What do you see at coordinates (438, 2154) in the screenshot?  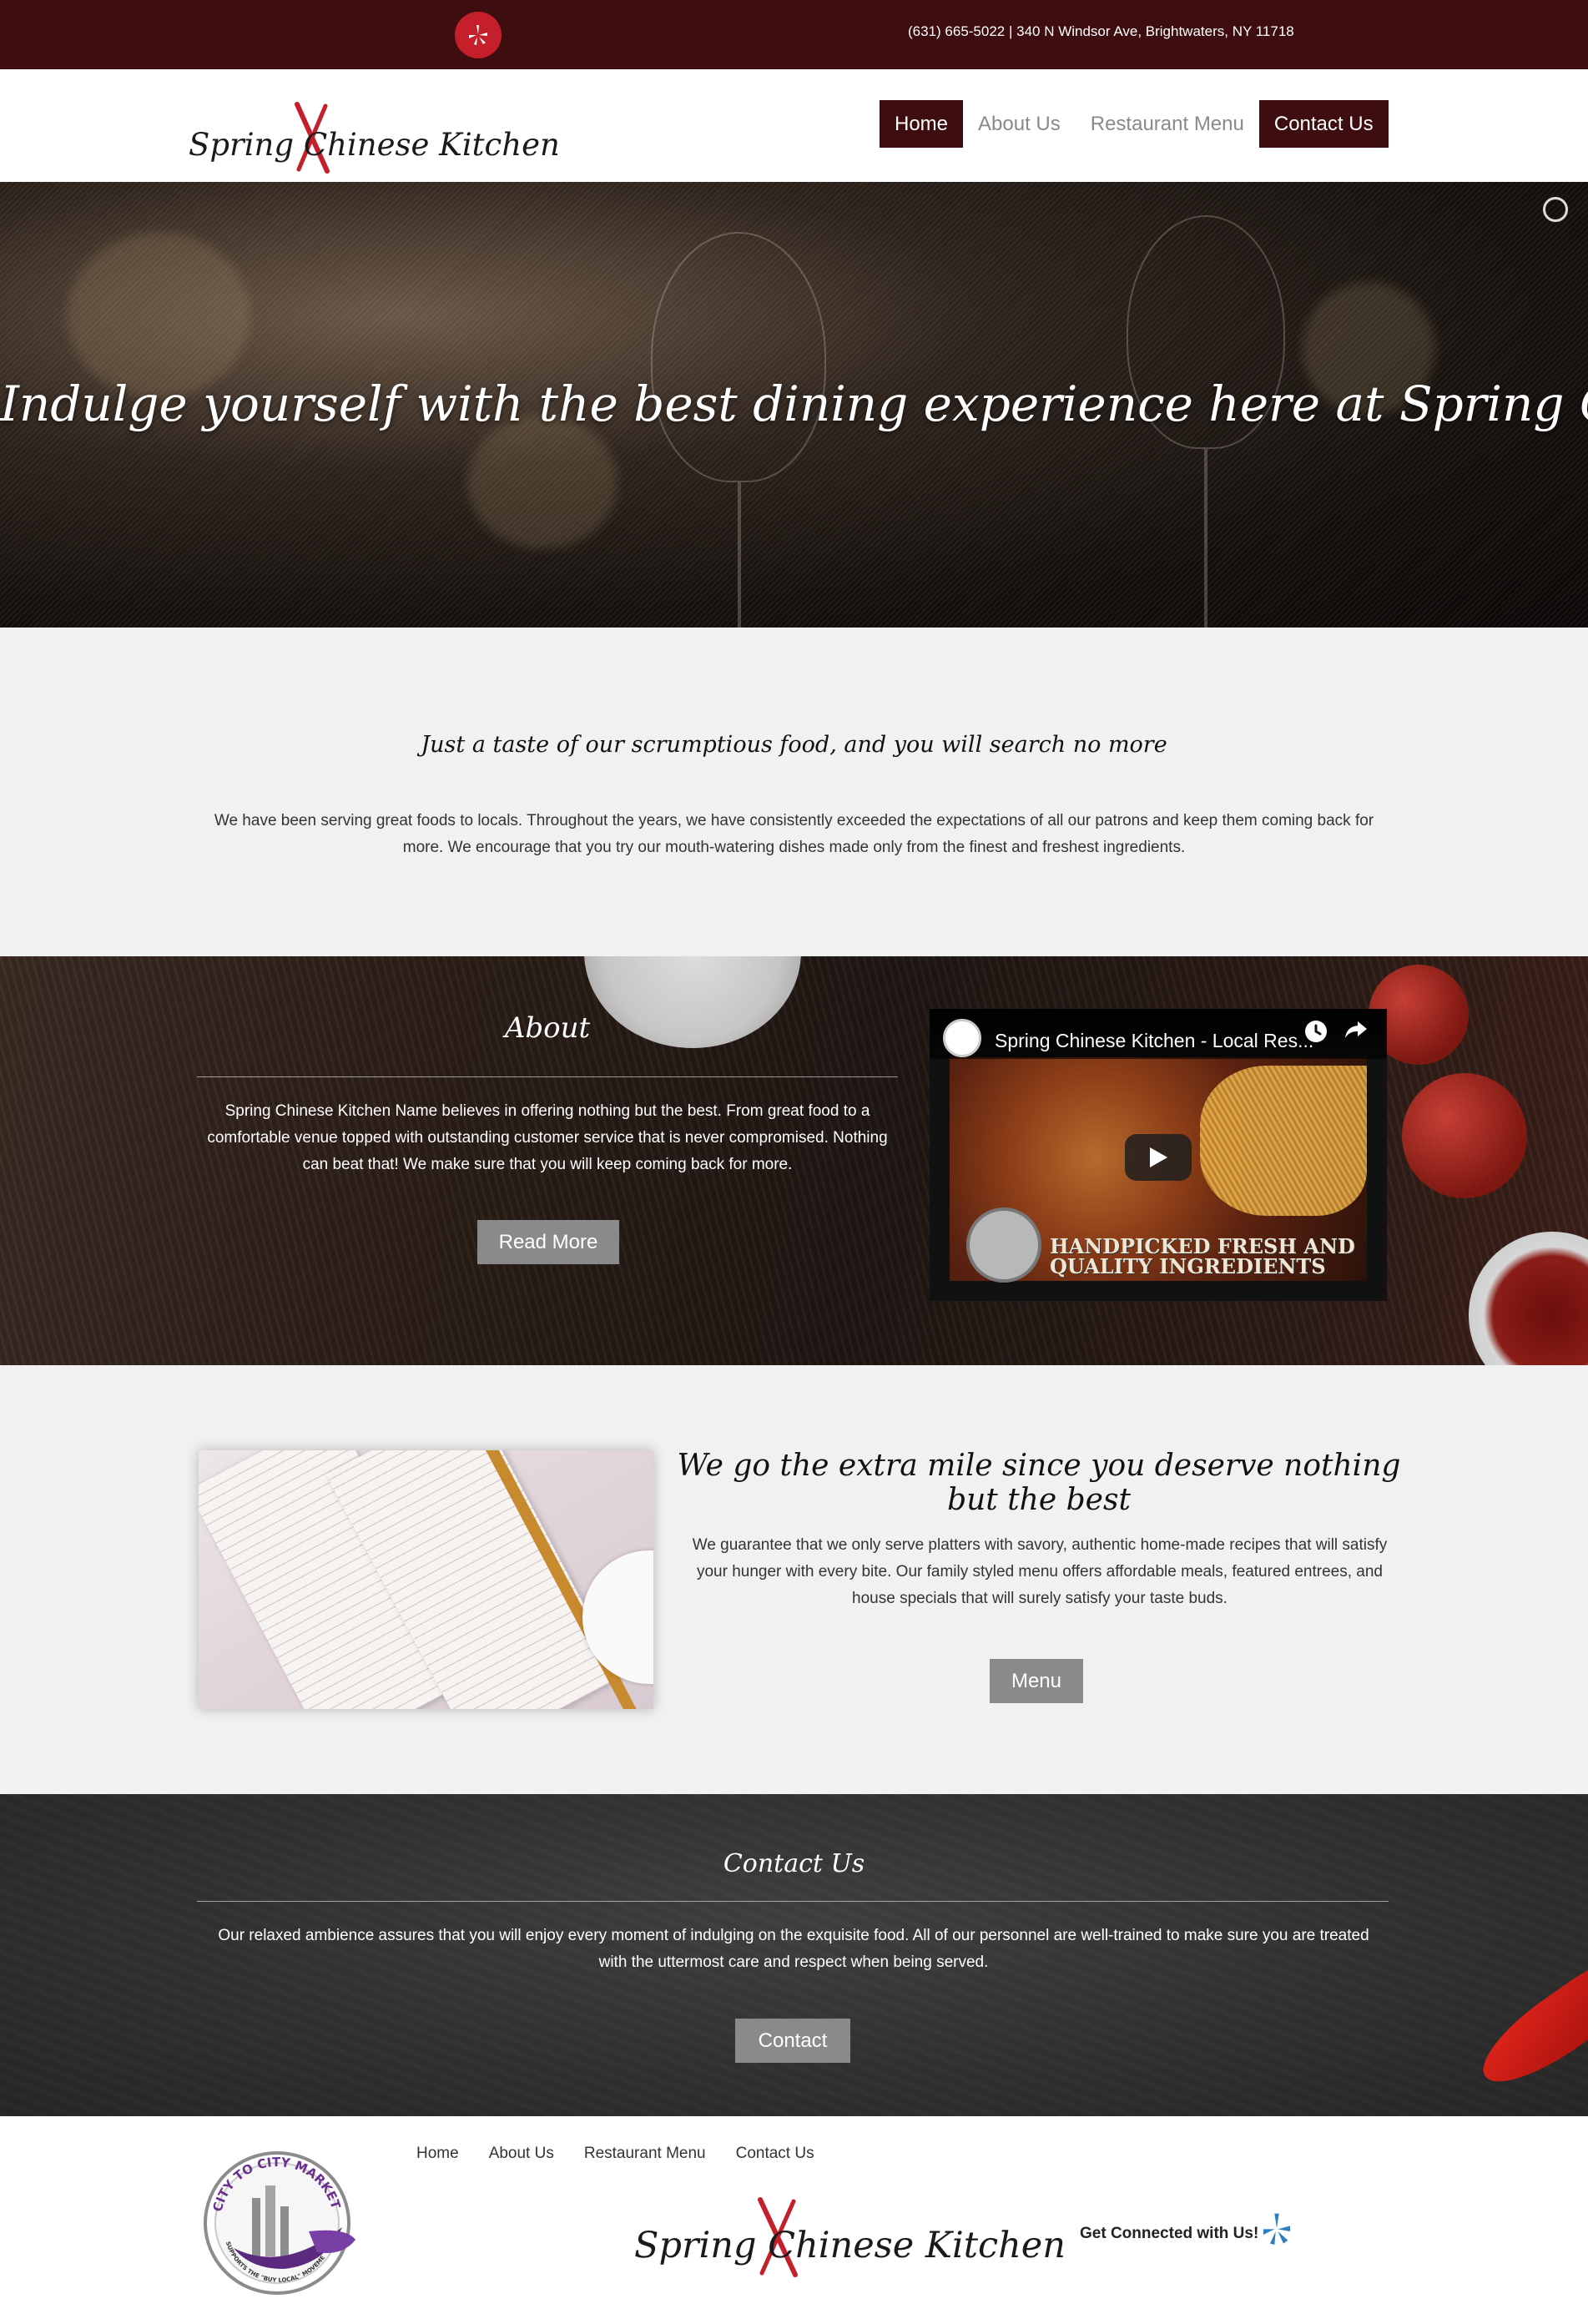 I see `footer-link-home: Home` at bounding box center [438, 2154].